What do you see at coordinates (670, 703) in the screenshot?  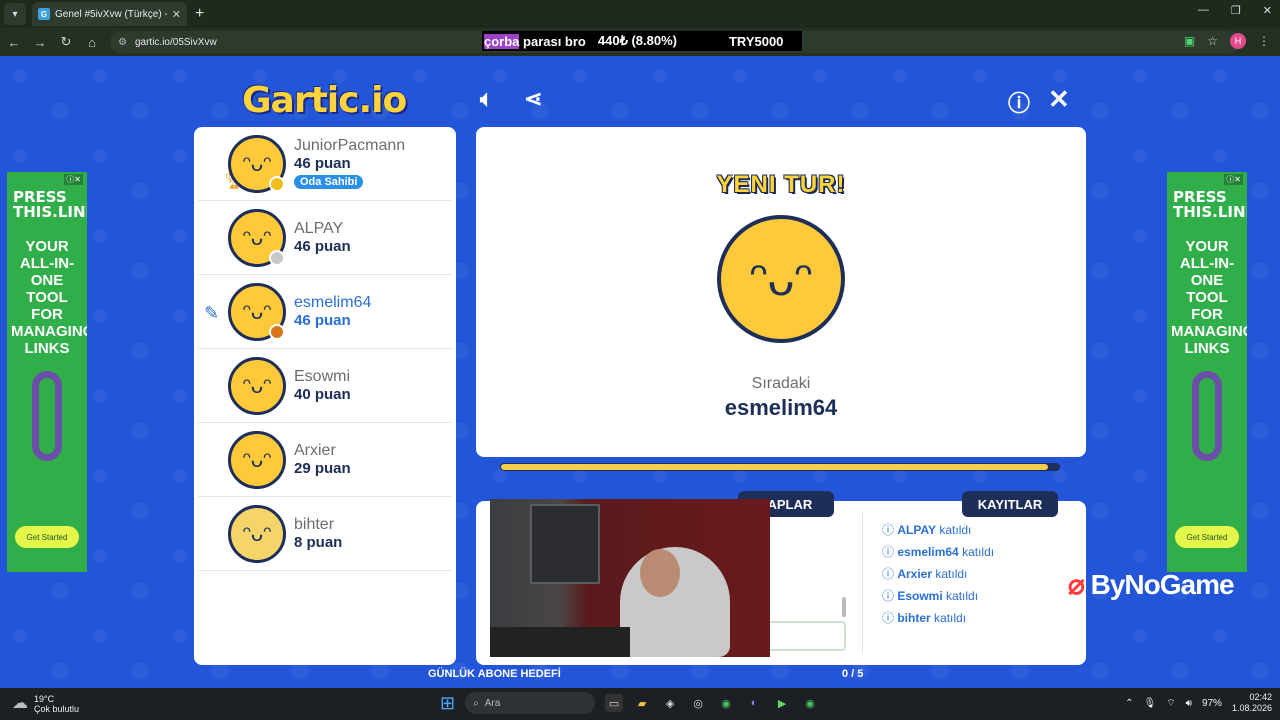 I see `app-icon: ◈` at bounding box center [670, 703].